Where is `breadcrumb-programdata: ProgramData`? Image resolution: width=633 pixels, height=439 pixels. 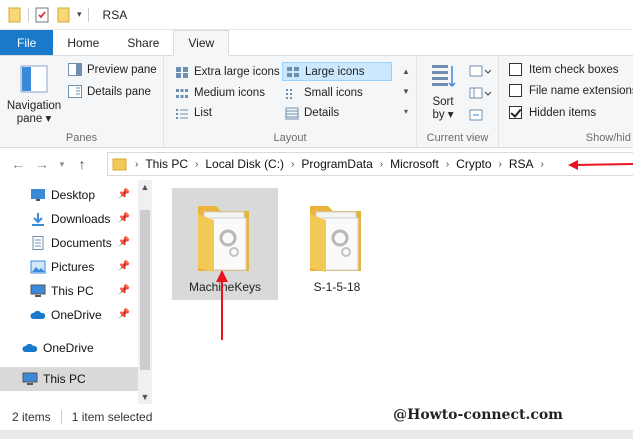
breadcrumb-programdata: ProgramData is located at coordinates (336, 164).